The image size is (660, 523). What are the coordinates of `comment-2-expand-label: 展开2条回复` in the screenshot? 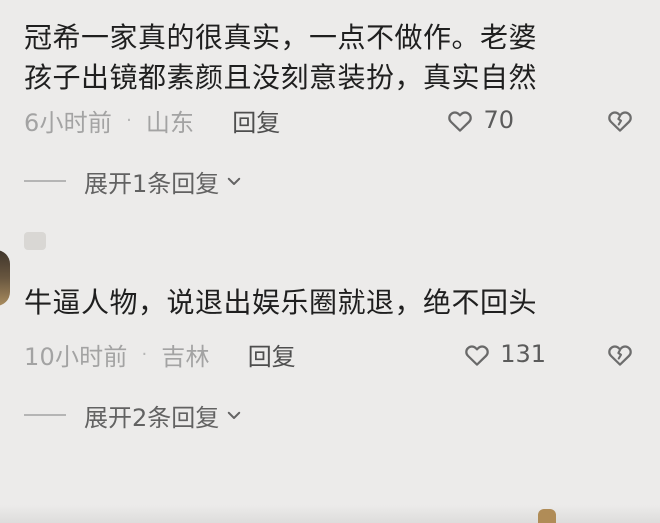 It's located at (152, 417).